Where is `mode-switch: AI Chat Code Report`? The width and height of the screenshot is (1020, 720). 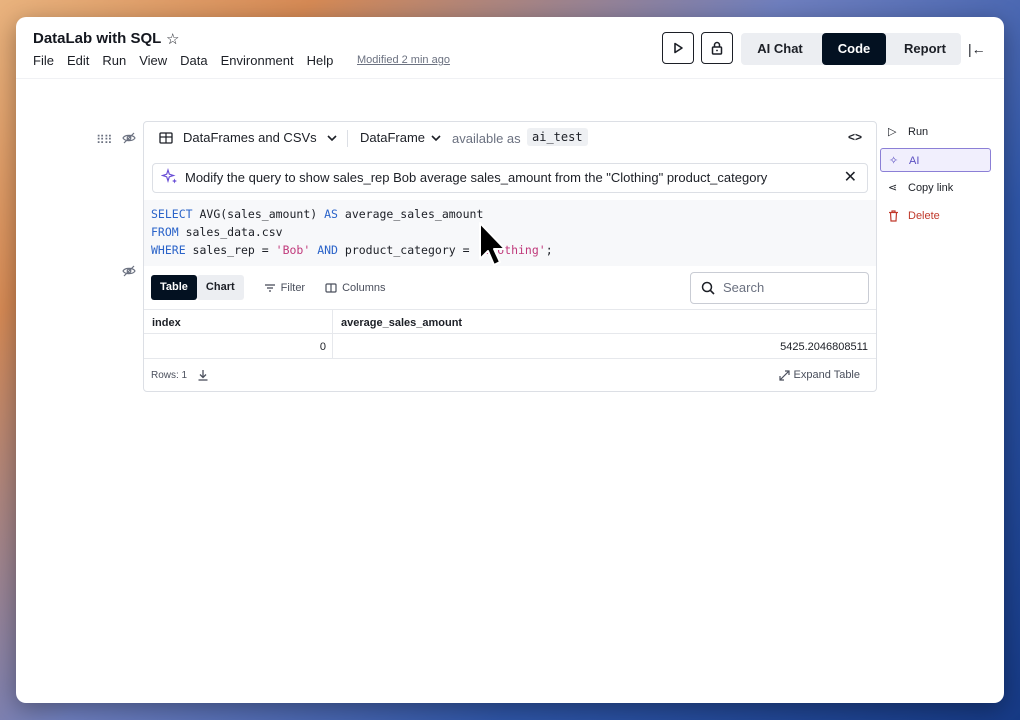 mode-switch: AI Chat Code Report is located at coordinates (851, 49).